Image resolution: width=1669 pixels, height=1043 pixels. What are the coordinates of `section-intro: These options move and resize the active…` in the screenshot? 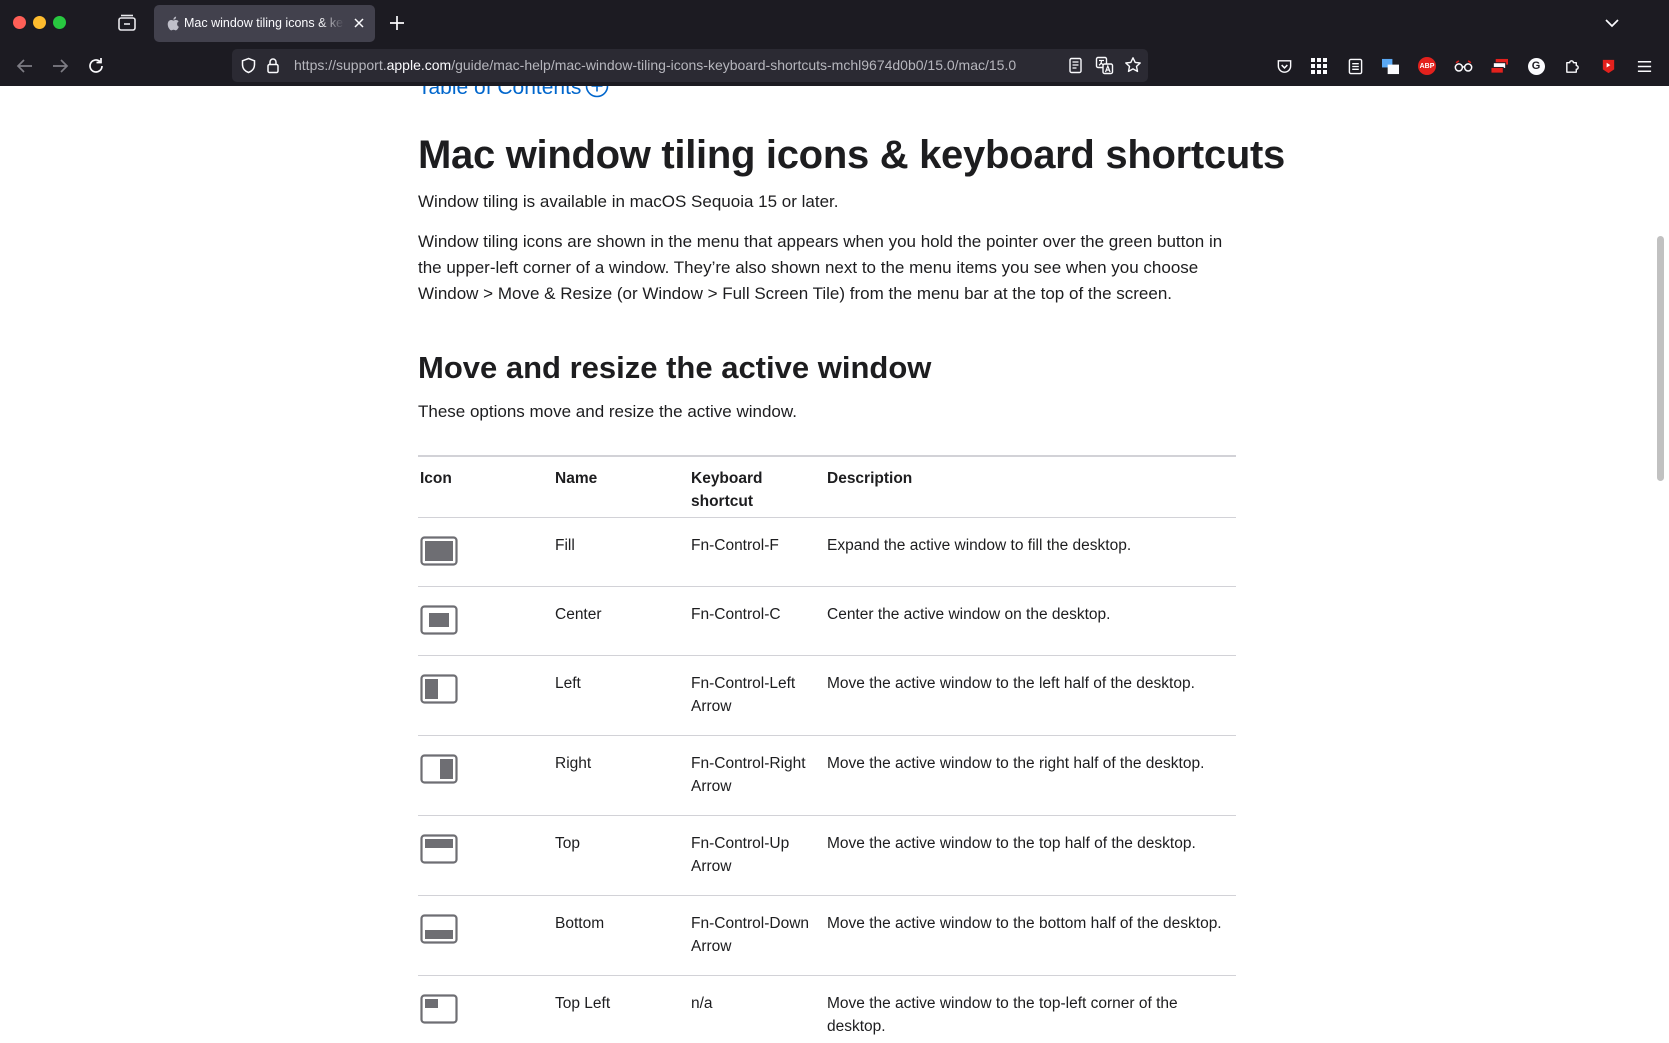 It's located at (607, 411).